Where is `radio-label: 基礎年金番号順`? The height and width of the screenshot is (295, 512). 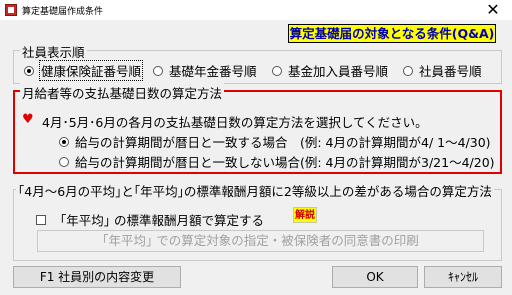
radio-label: 基礎年金番号順 is located at coordinates (213, 71).